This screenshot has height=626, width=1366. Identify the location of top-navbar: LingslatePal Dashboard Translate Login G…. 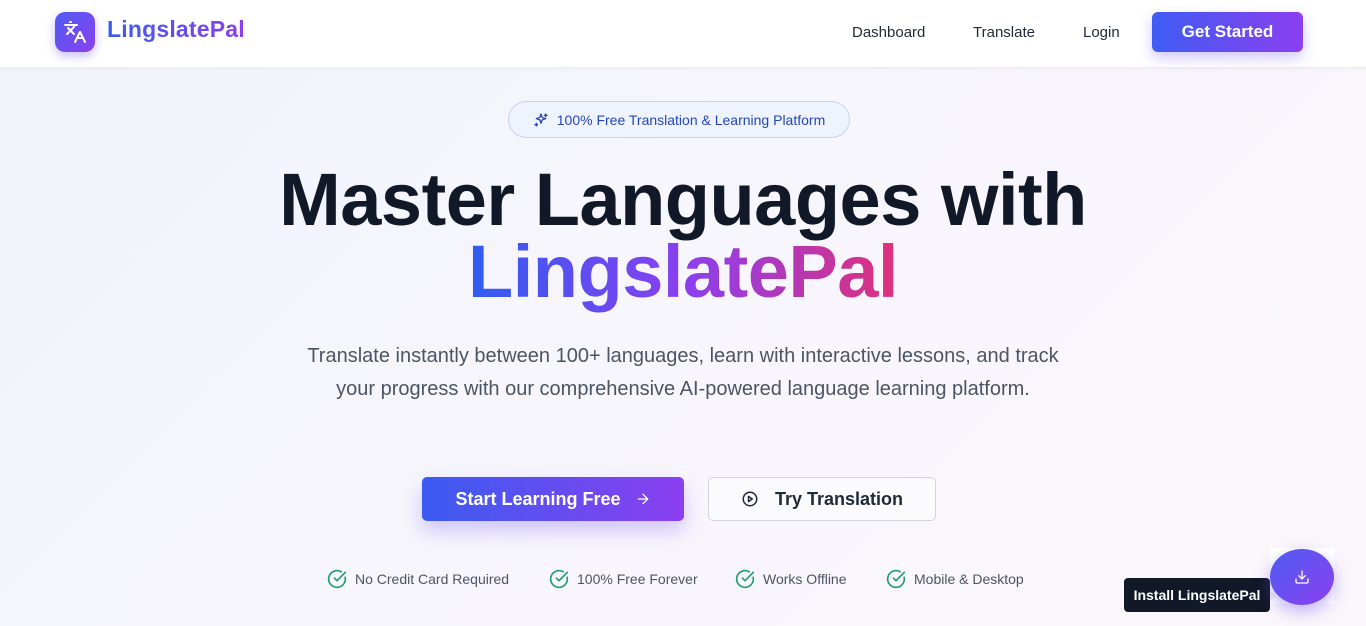
(683, 34).